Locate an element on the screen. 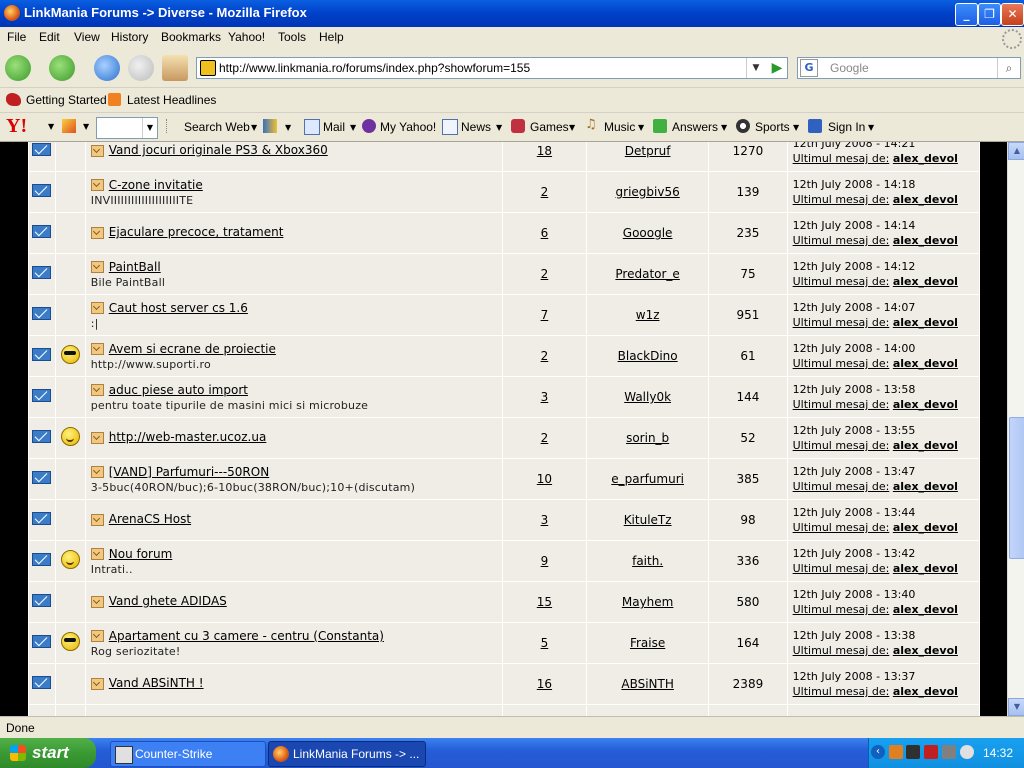  topic-title-link: http://web-master.ucoz.ua is located at coordinates (188, 437).